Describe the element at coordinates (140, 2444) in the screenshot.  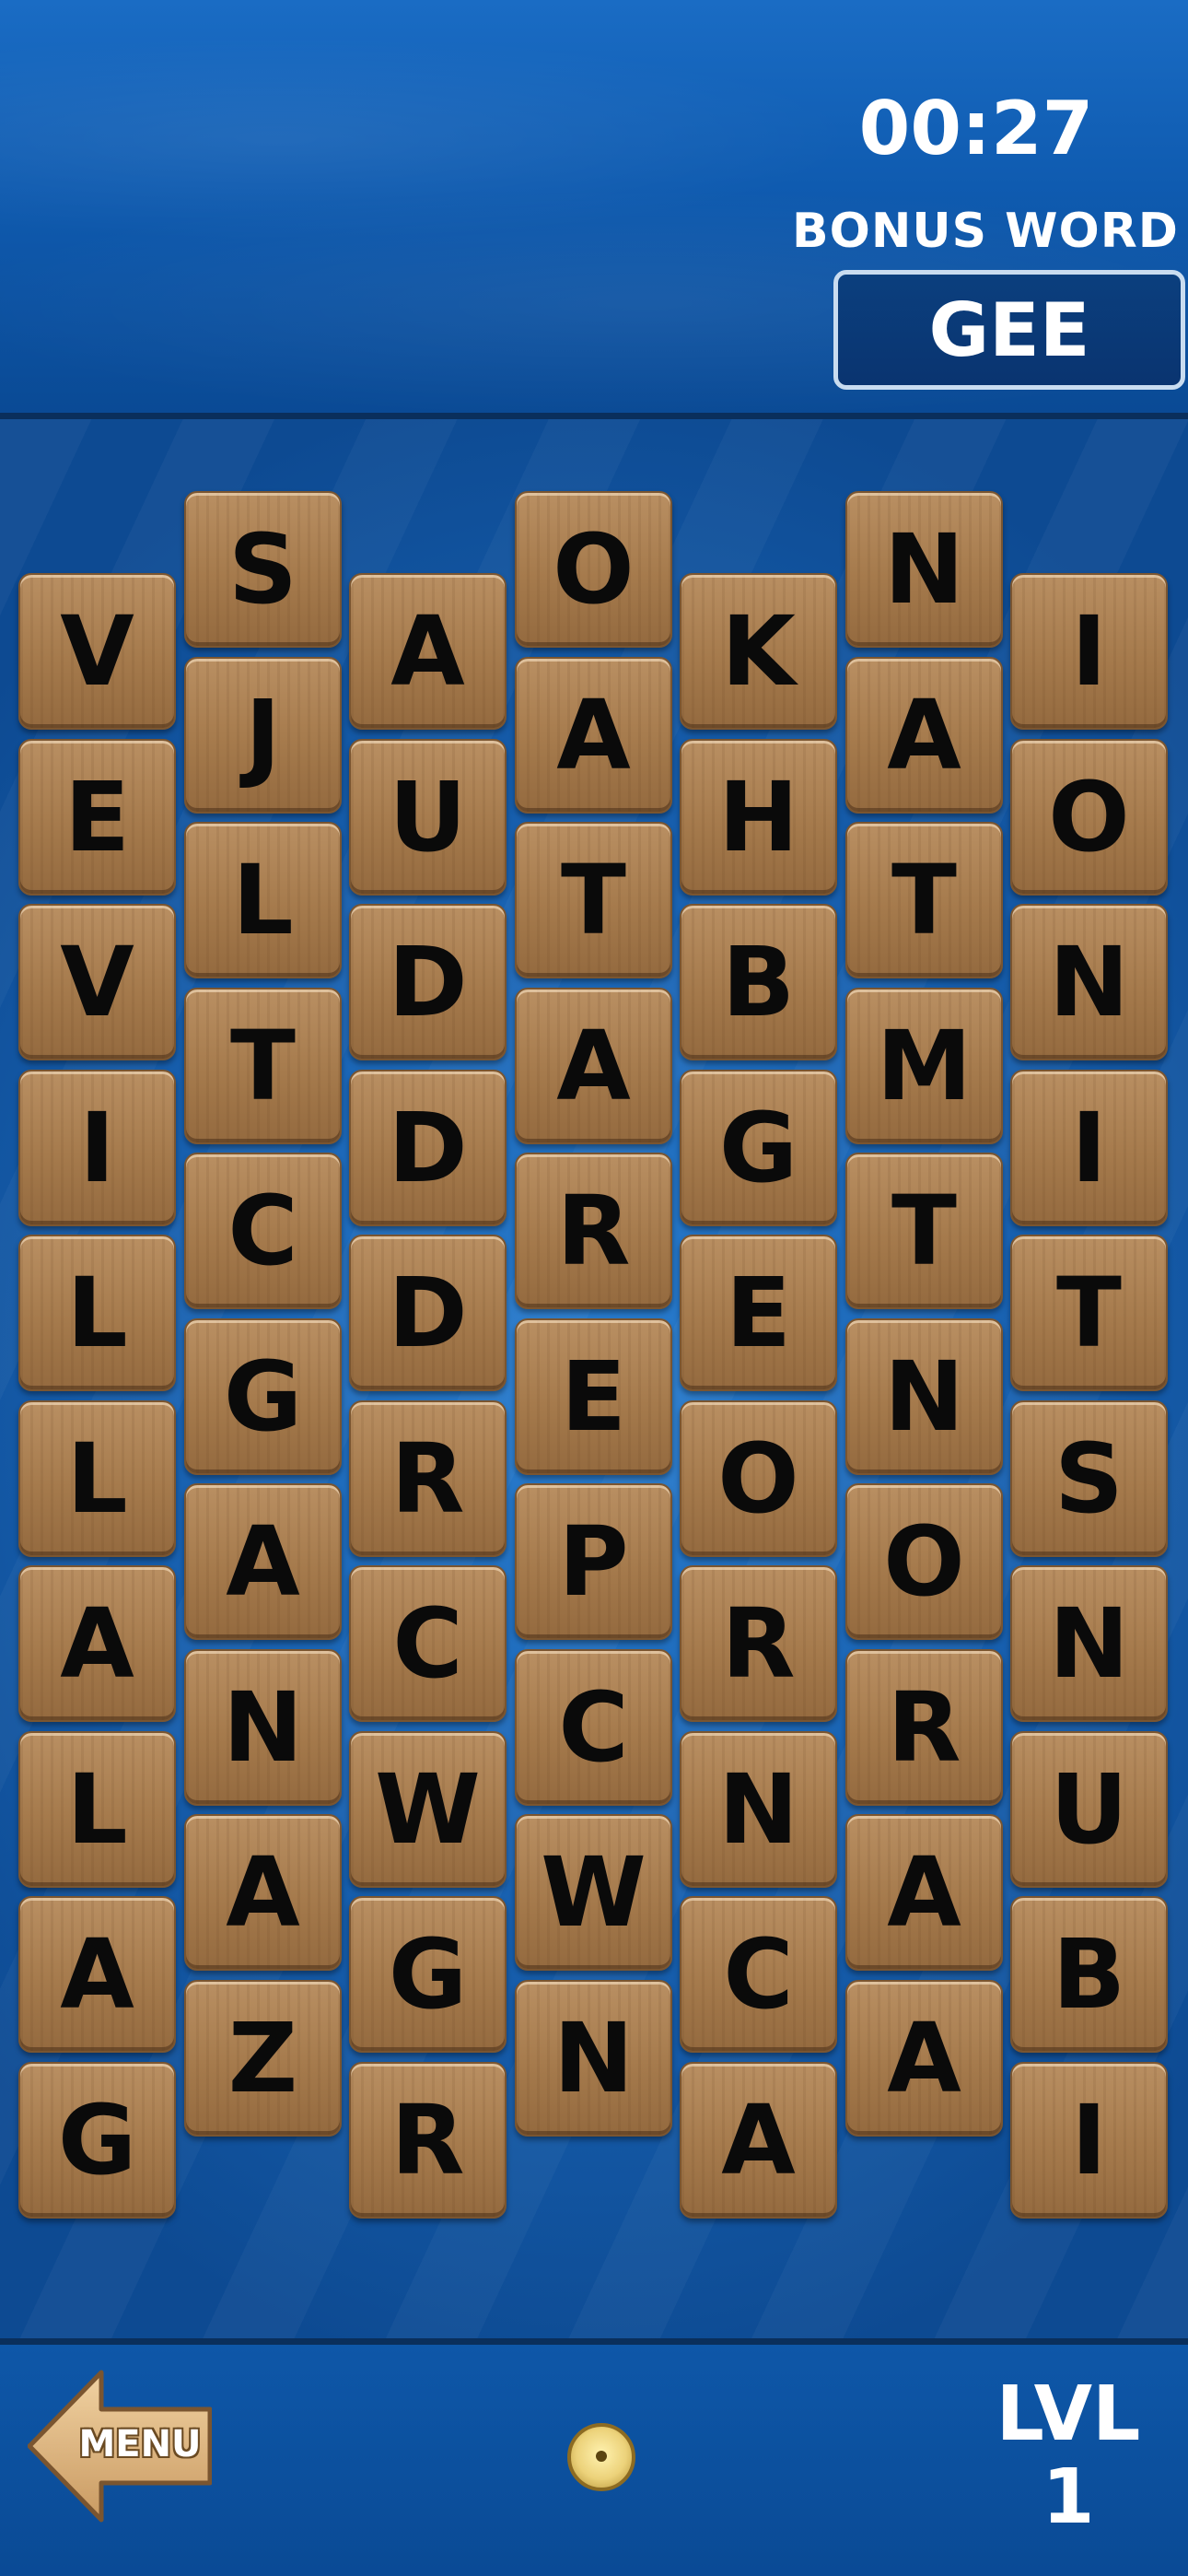
I see `menu-label: MENU` at that location.